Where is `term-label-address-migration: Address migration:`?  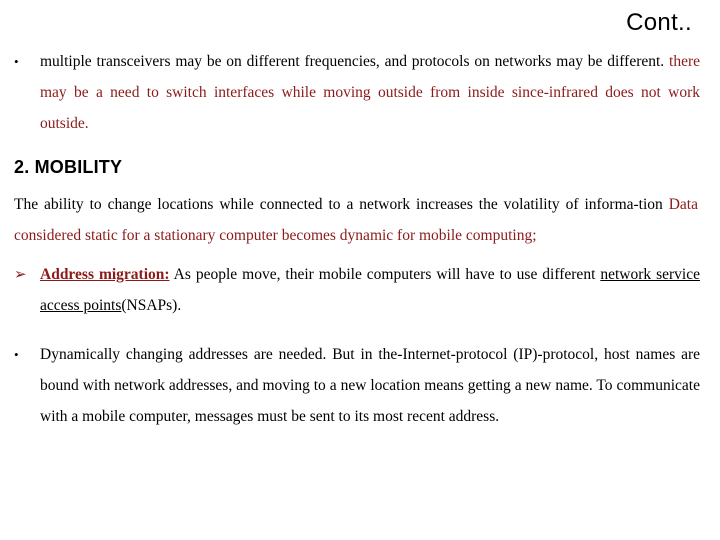
term-label-address-migration: Address migration: is located at coordinates (105, 274).